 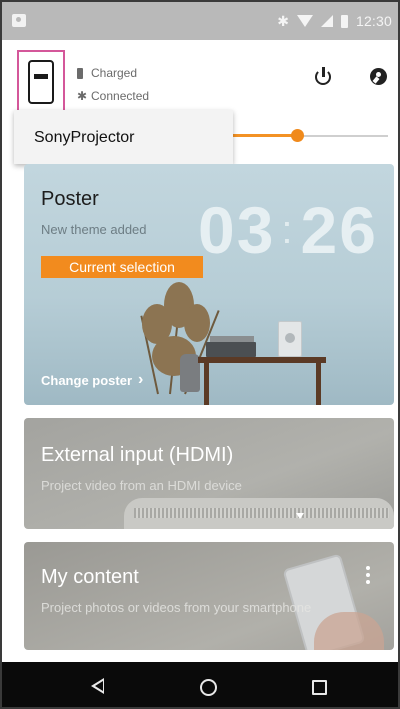 What do you see at coordinates (339, 230) in the screenshot?
I see `clock-minutes: 26` at bounding box center [339, 230].